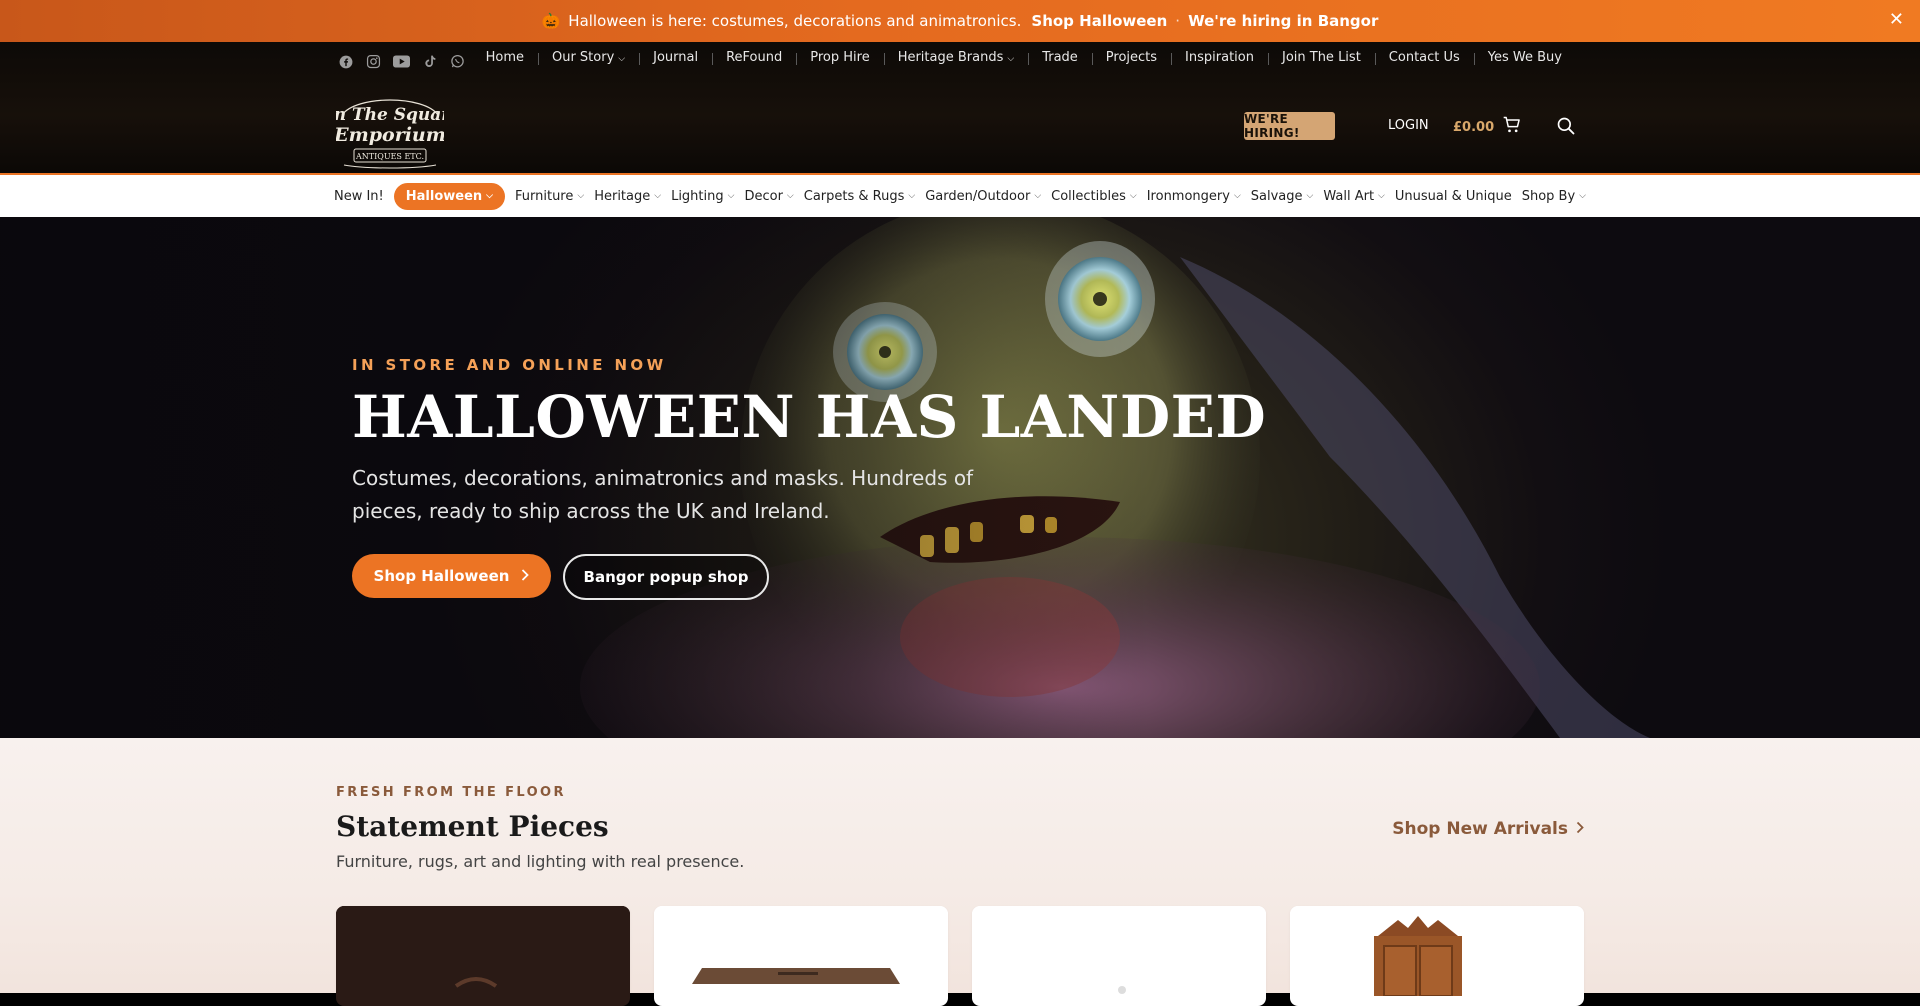  I want to click on cat-shop-by: Shop By ⌵, so click(1554, 196).